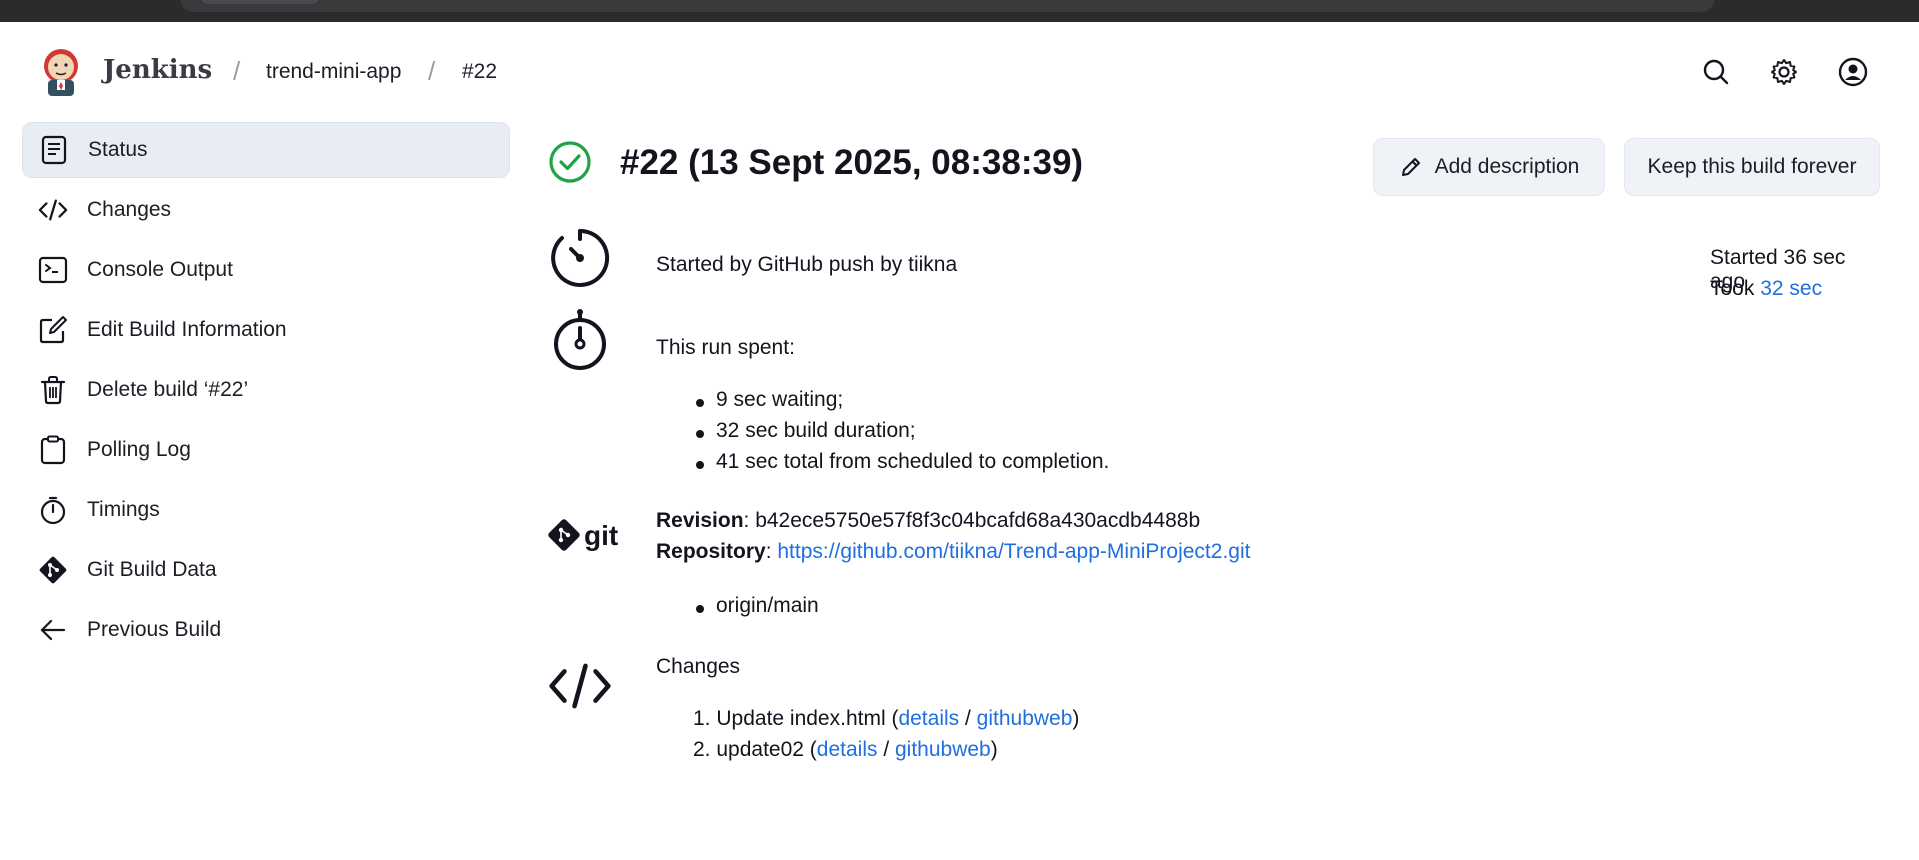 This screenshot has height=860, width=1919. Describe the element at coordinates (852, 162) in the screenshot. I see `page-title: #22 (13 Sept 2025, 08:38:39)` at that location.